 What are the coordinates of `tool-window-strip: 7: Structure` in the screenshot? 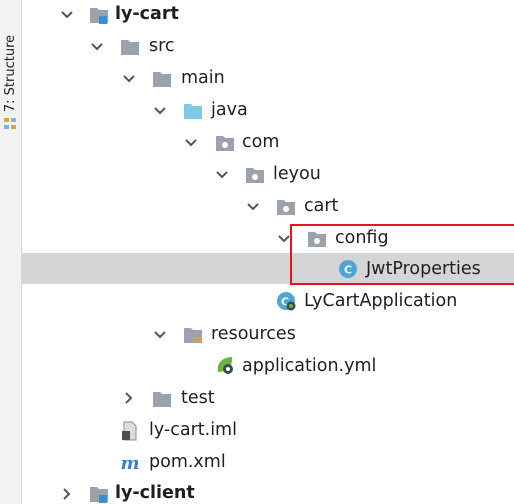 It's located at (11, 252).